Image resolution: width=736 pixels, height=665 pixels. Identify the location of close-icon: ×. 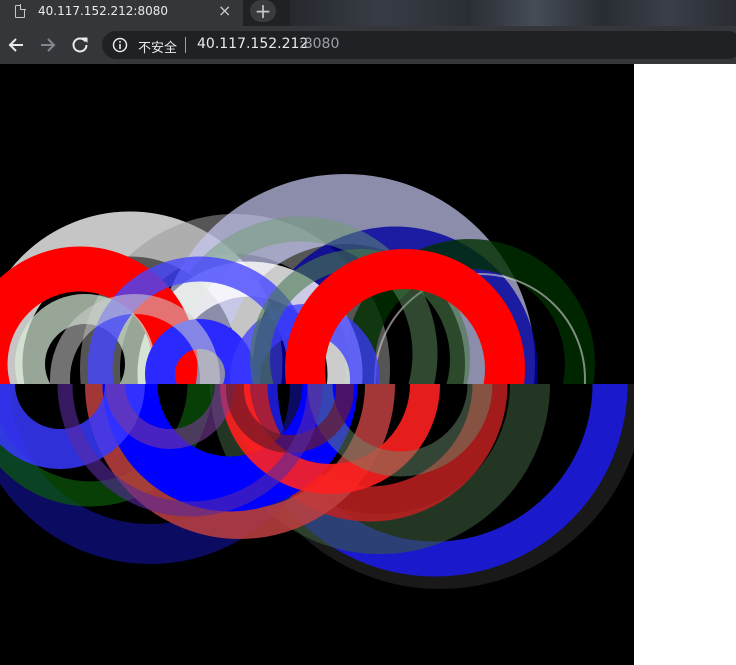
(224, 11).